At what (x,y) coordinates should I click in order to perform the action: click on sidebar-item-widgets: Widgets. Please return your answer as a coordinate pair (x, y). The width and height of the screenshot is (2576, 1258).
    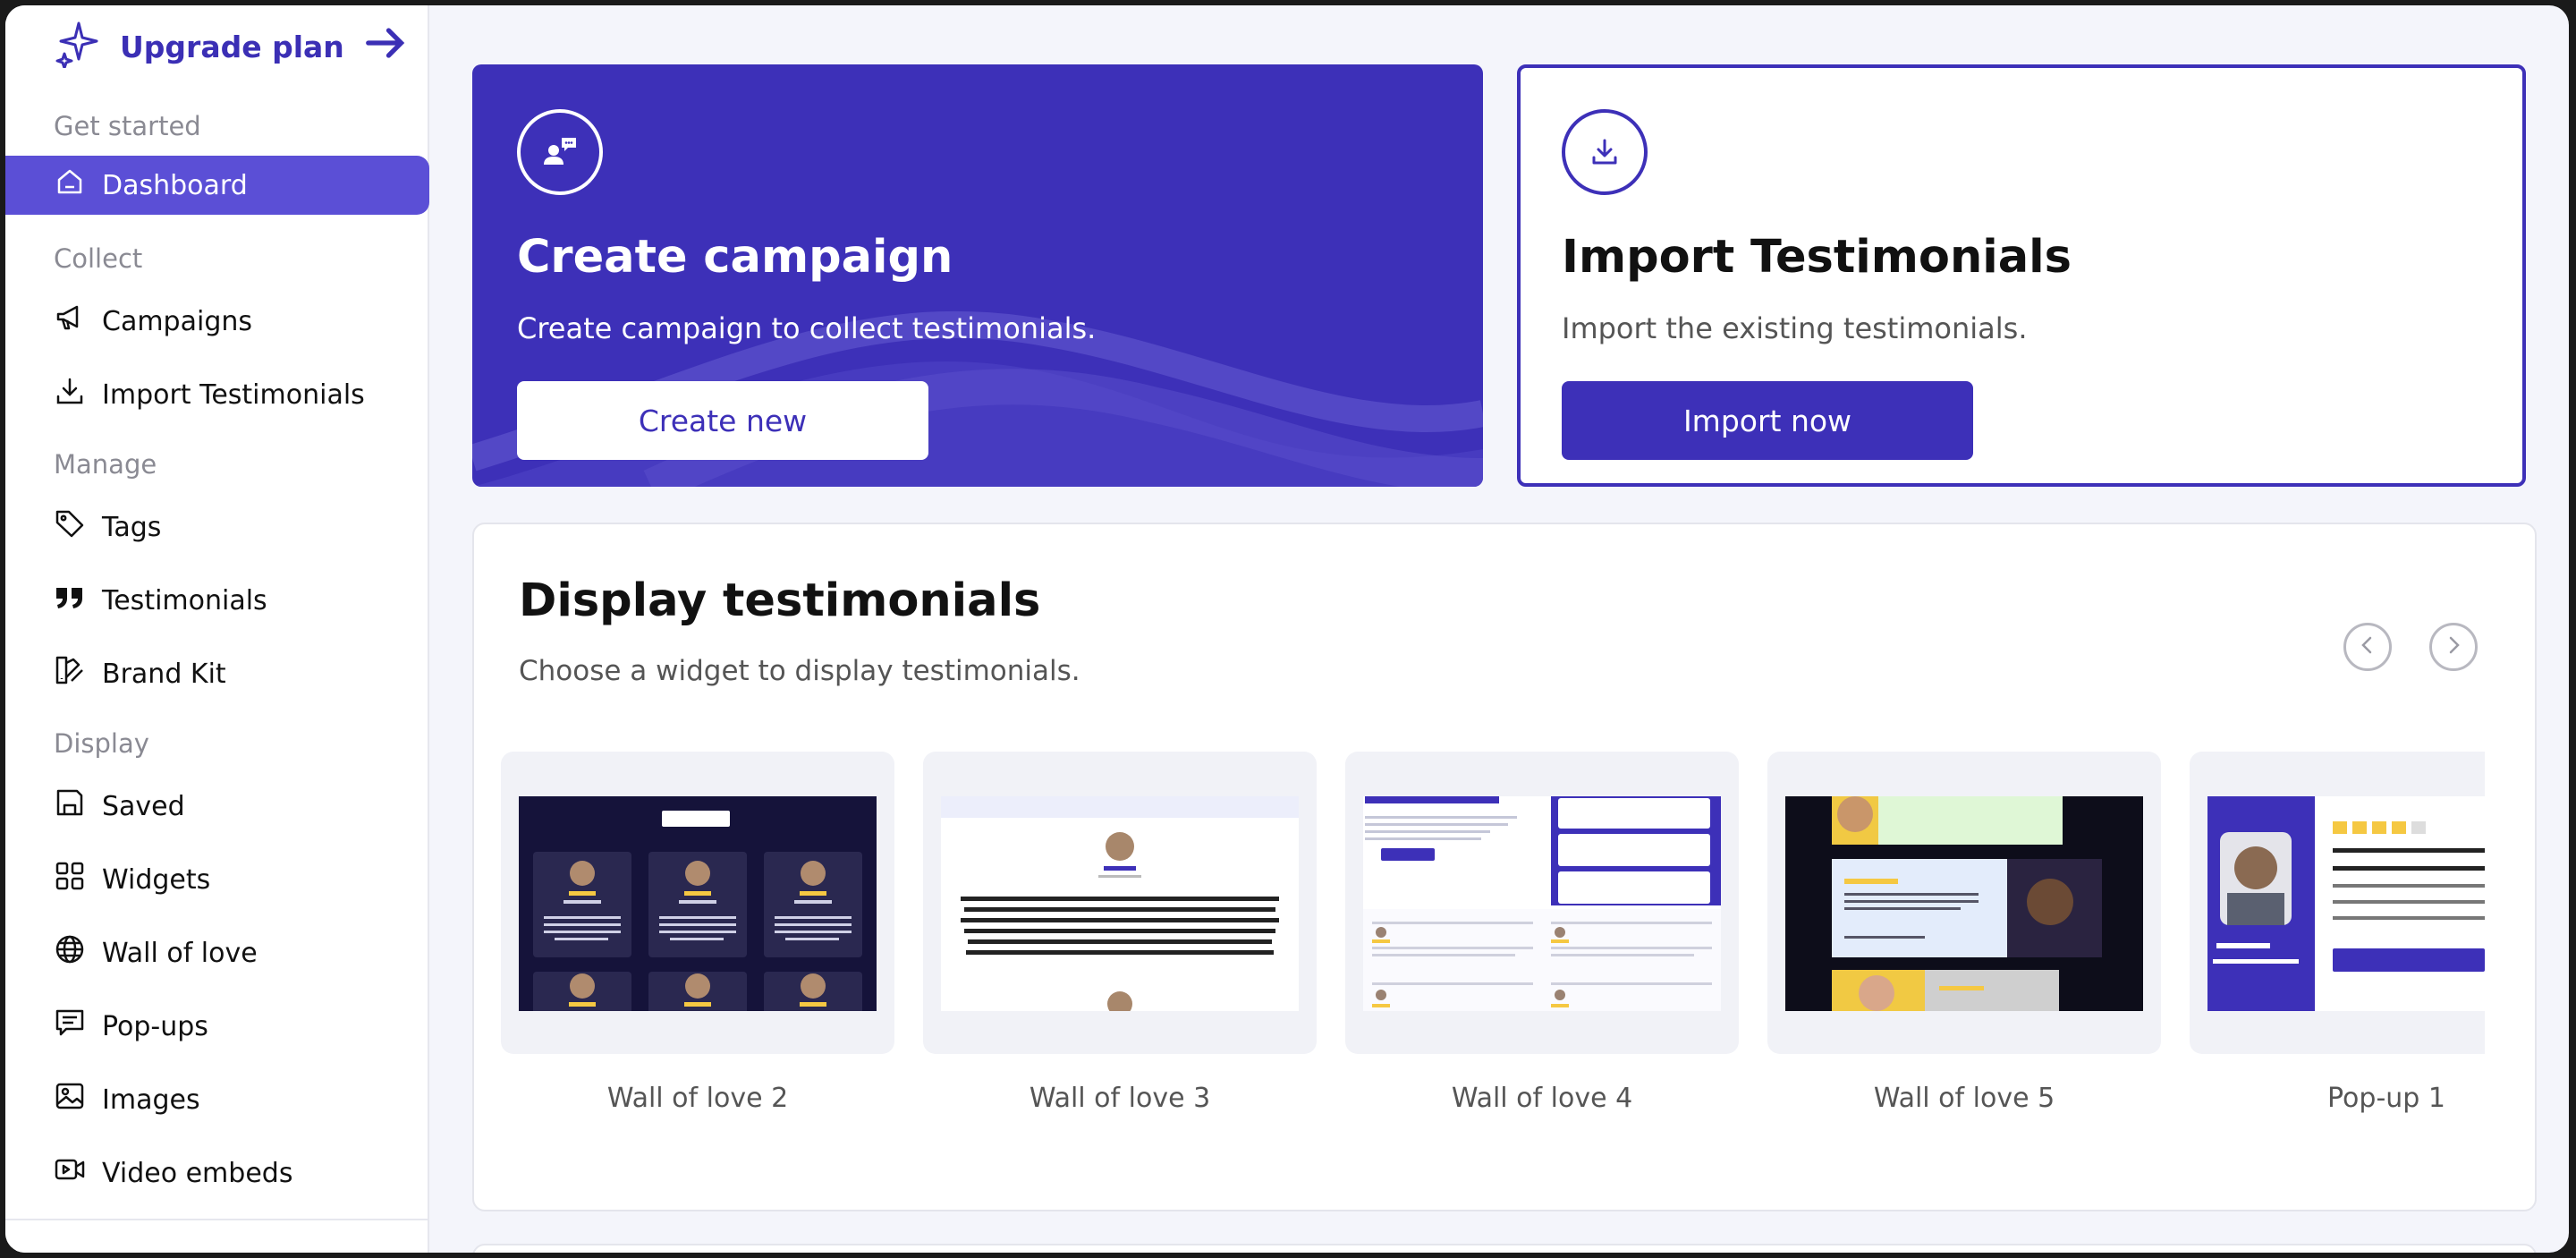
    Looking at the image, I should click on (217, 879).